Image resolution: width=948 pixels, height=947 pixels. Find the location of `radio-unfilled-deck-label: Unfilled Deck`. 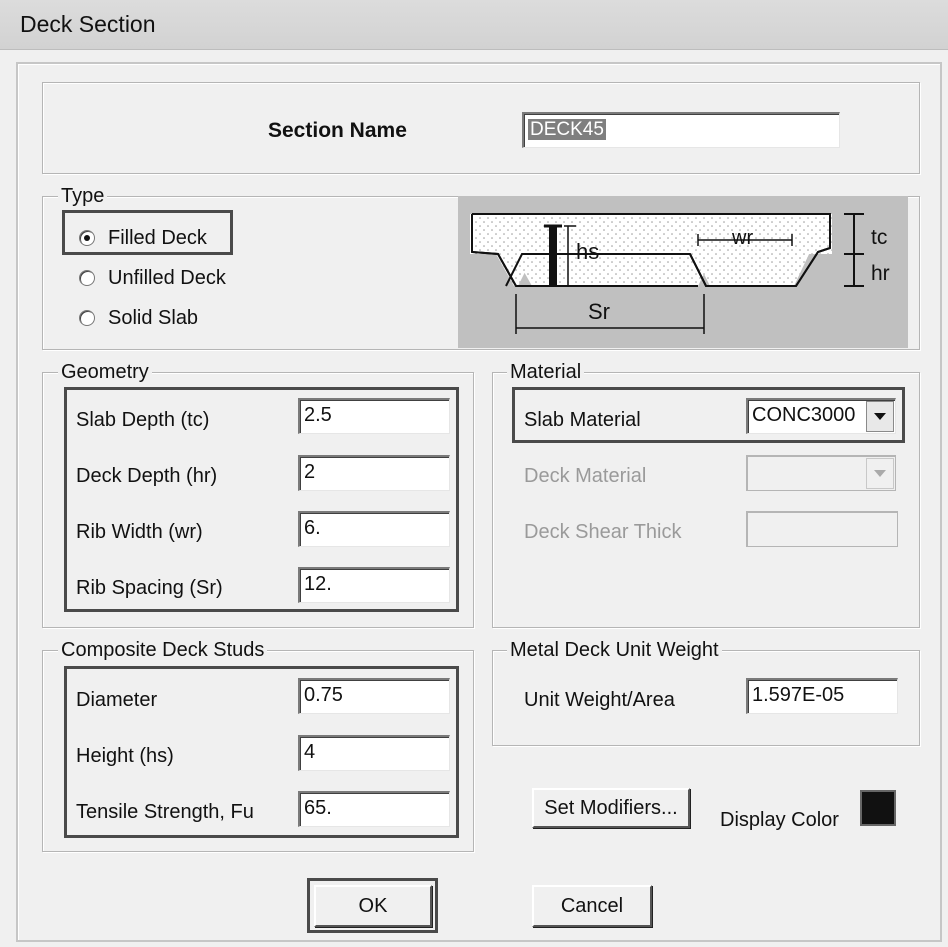

radio-unfilled-deck-label: Unfilled Deck is located at coordinates (167, 278).